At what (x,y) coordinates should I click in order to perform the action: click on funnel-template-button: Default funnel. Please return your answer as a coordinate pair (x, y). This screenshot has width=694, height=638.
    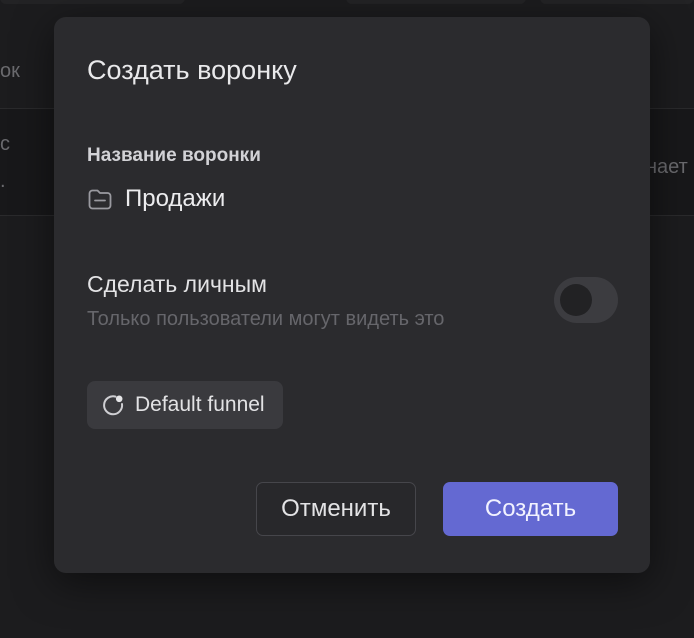
    Looking at the image, I should click on (185, 405).